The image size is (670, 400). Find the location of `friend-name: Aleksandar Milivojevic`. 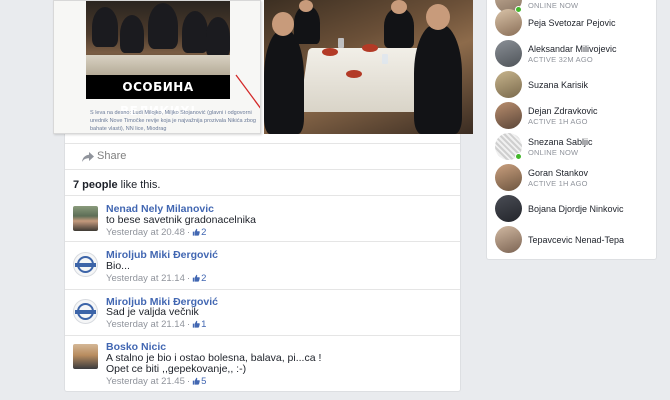

friend-name: Aleksandar Milivojevic is located at coordinates (572, 49).